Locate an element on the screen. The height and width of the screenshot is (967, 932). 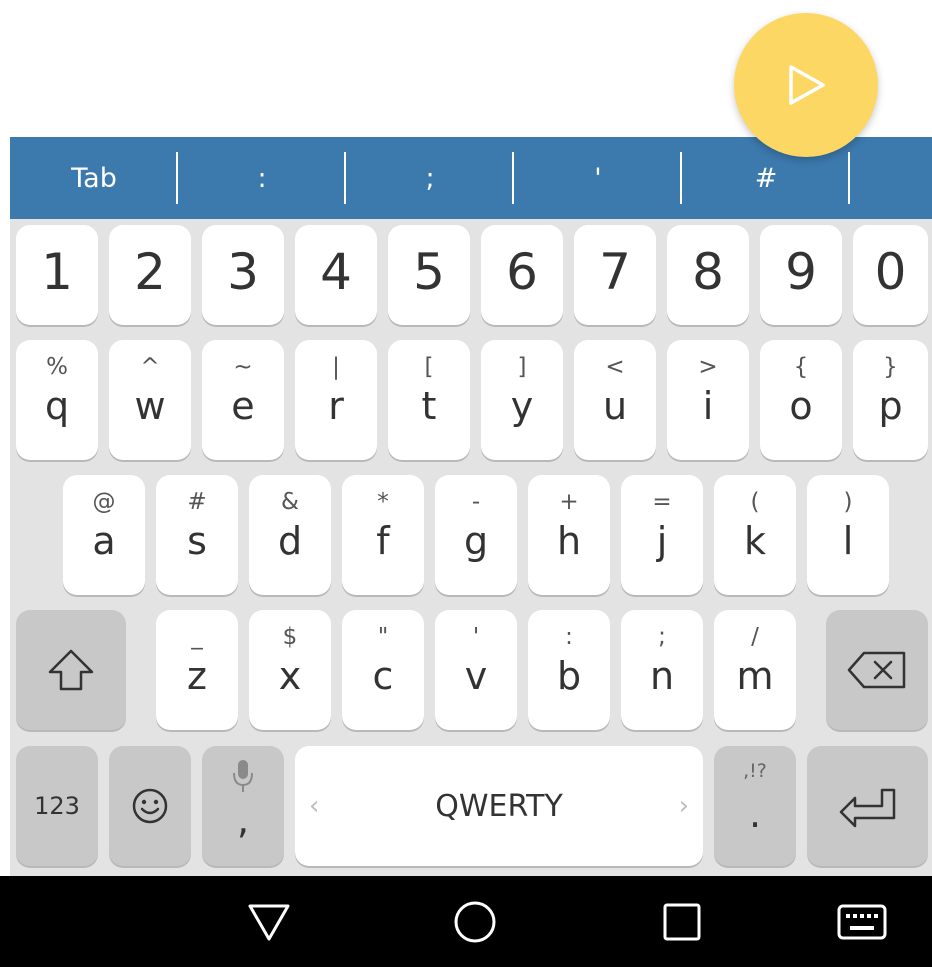
key-k: (k is located at coordinates (755, 535).